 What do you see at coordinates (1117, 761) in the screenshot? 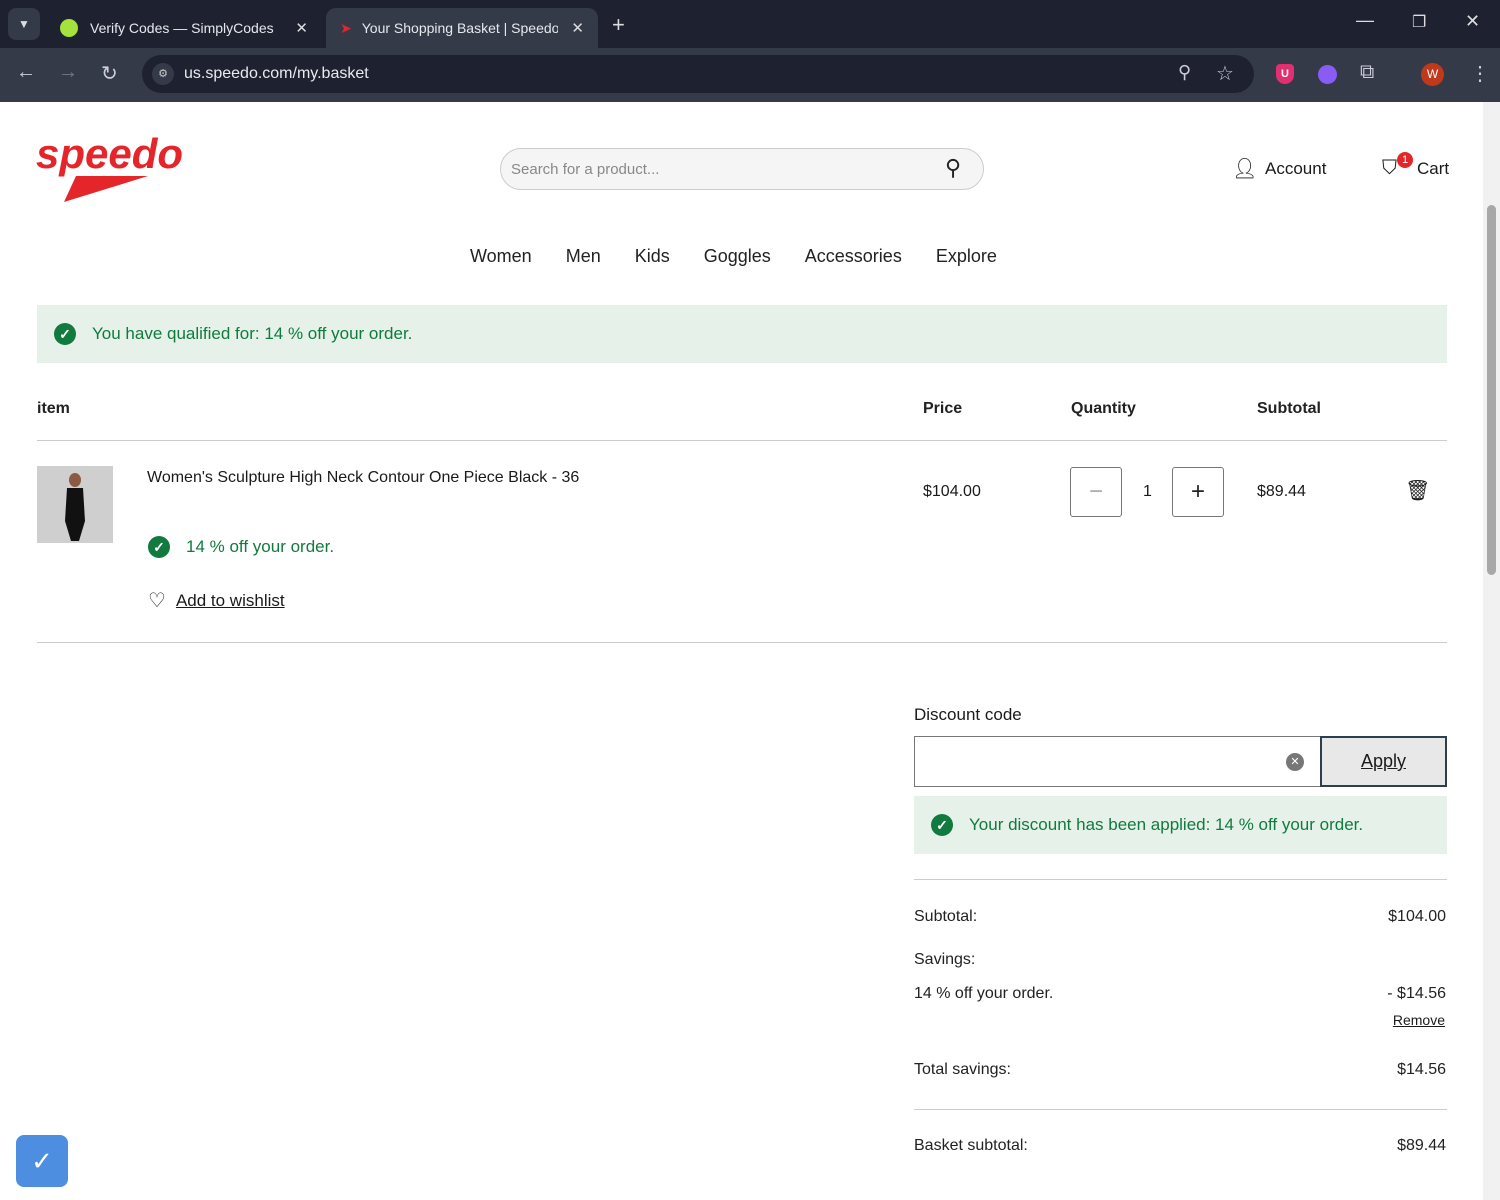
I see `discount-code-input` at bounding box center [1117, 761].